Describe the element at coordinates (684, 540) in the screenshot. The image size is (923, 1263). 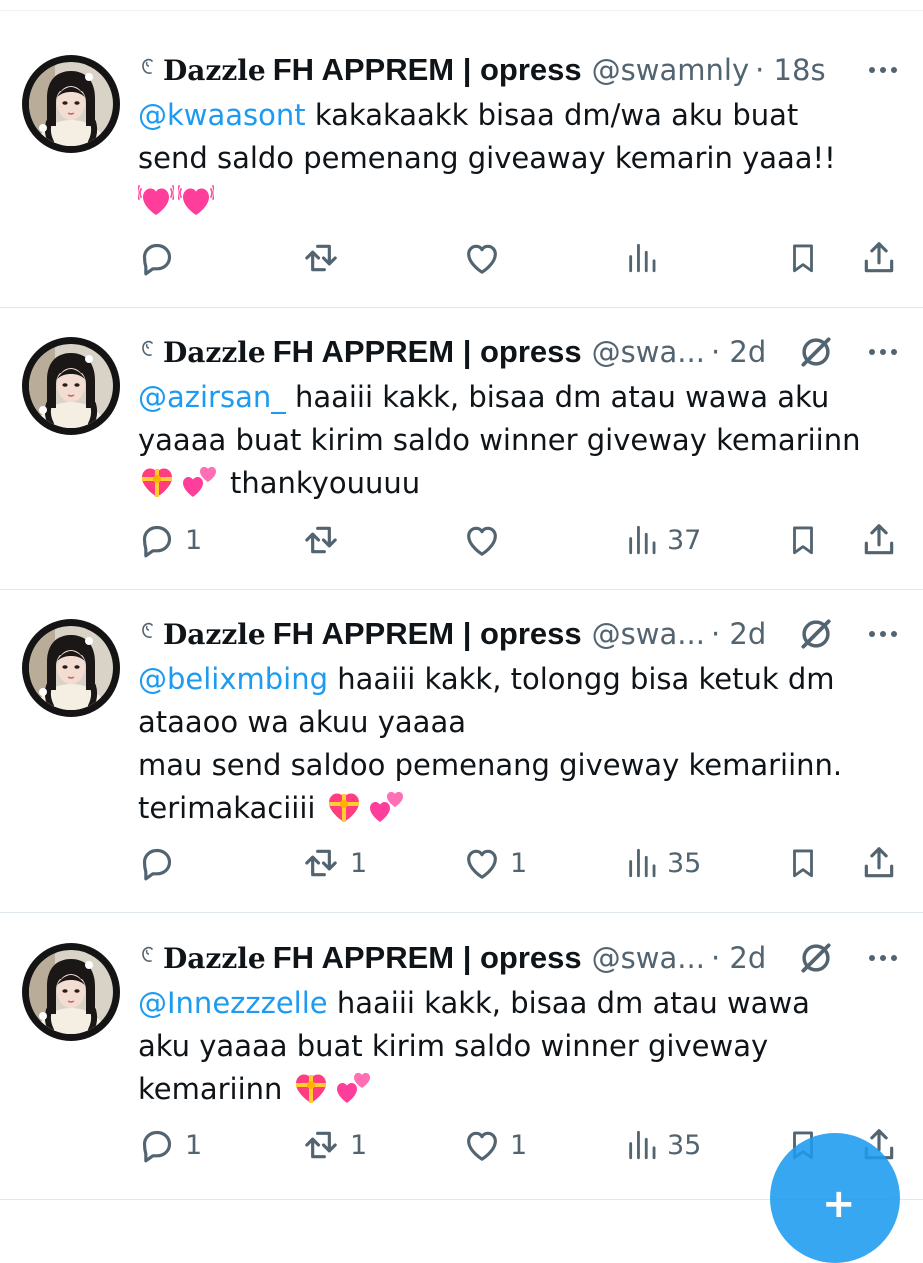
I see `views-count: 37` at that location.